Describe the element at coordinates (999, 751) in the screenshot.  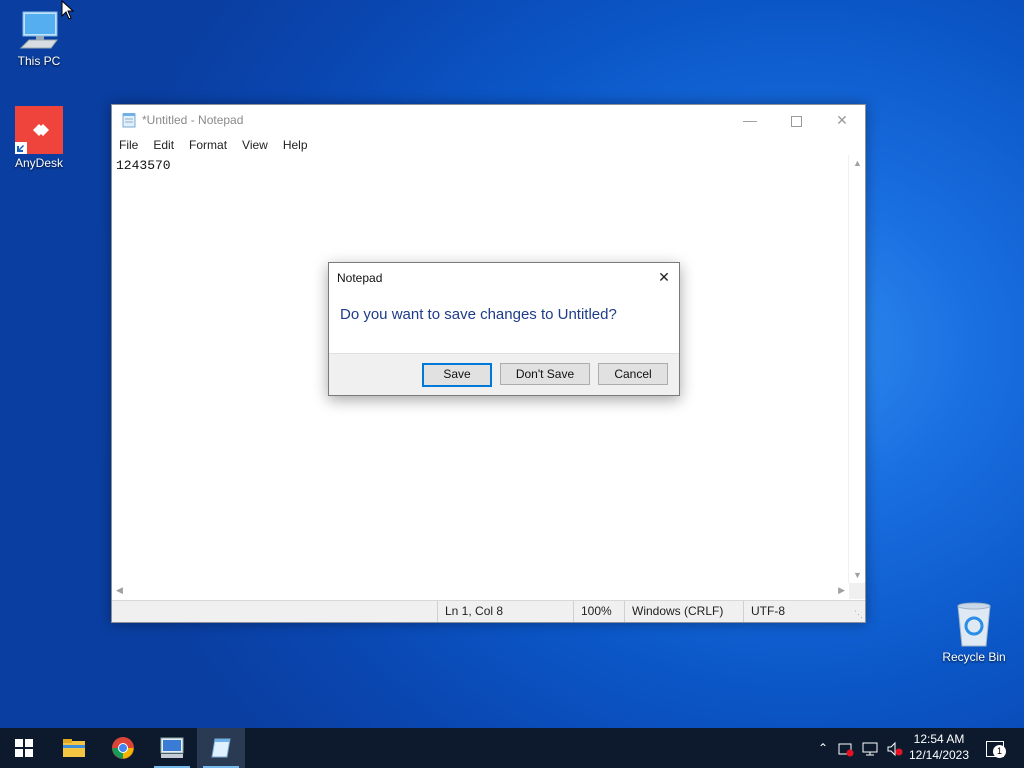
I see `notification-count-badge: 1` at that location.